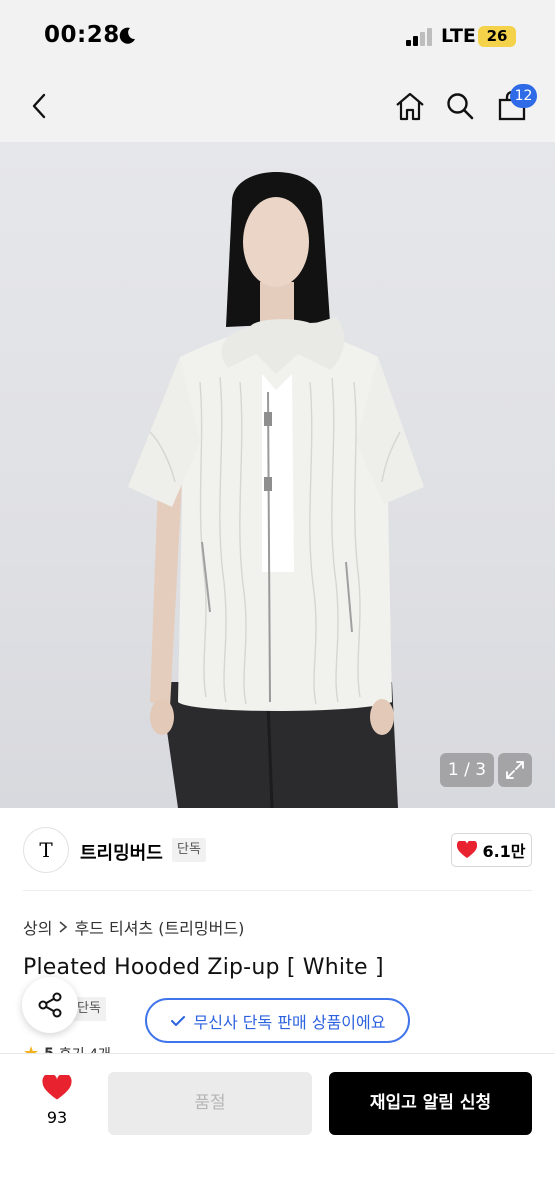  Describe the element at coordinates (82, 35) in the screenshot. I see `status-time: 00:28` at that location.